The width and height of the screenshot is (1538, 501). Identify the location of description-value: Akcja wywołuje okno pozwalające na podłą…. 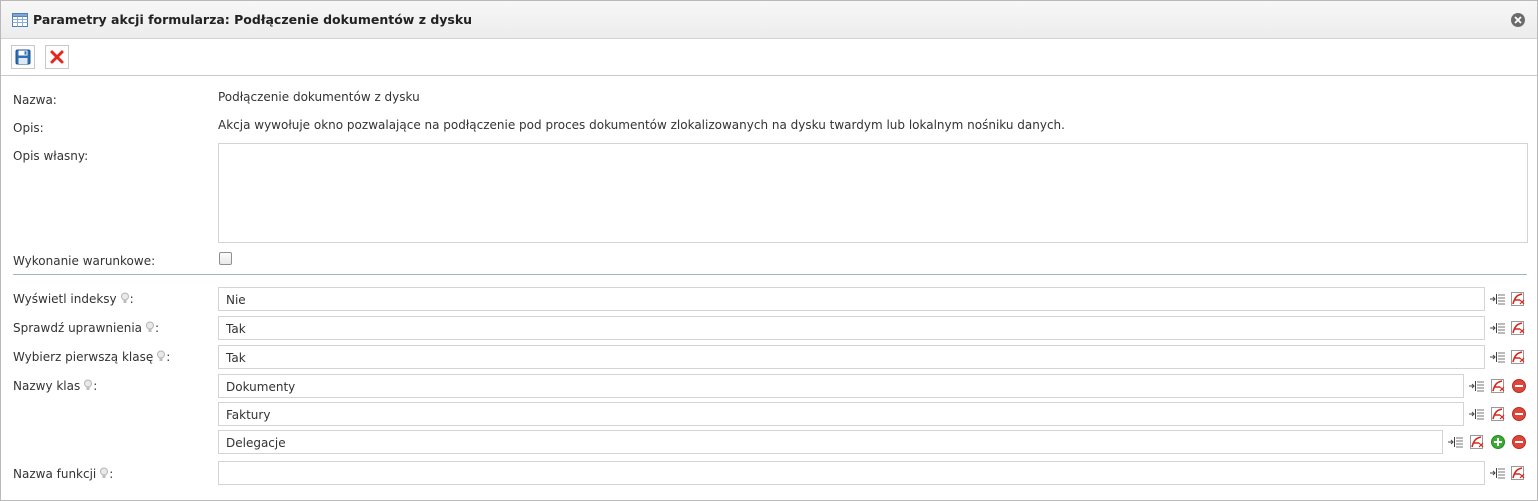
(641, 125).